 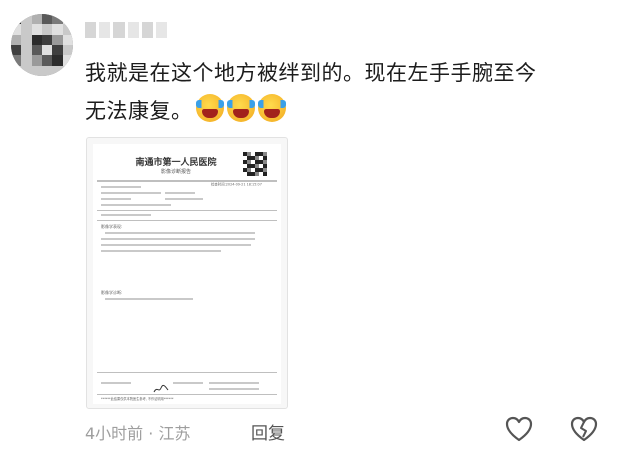 I want to click on report-footer-note: ******此结果仅供本院医生参考, 不作证明用******, so click(x=137, y=399).